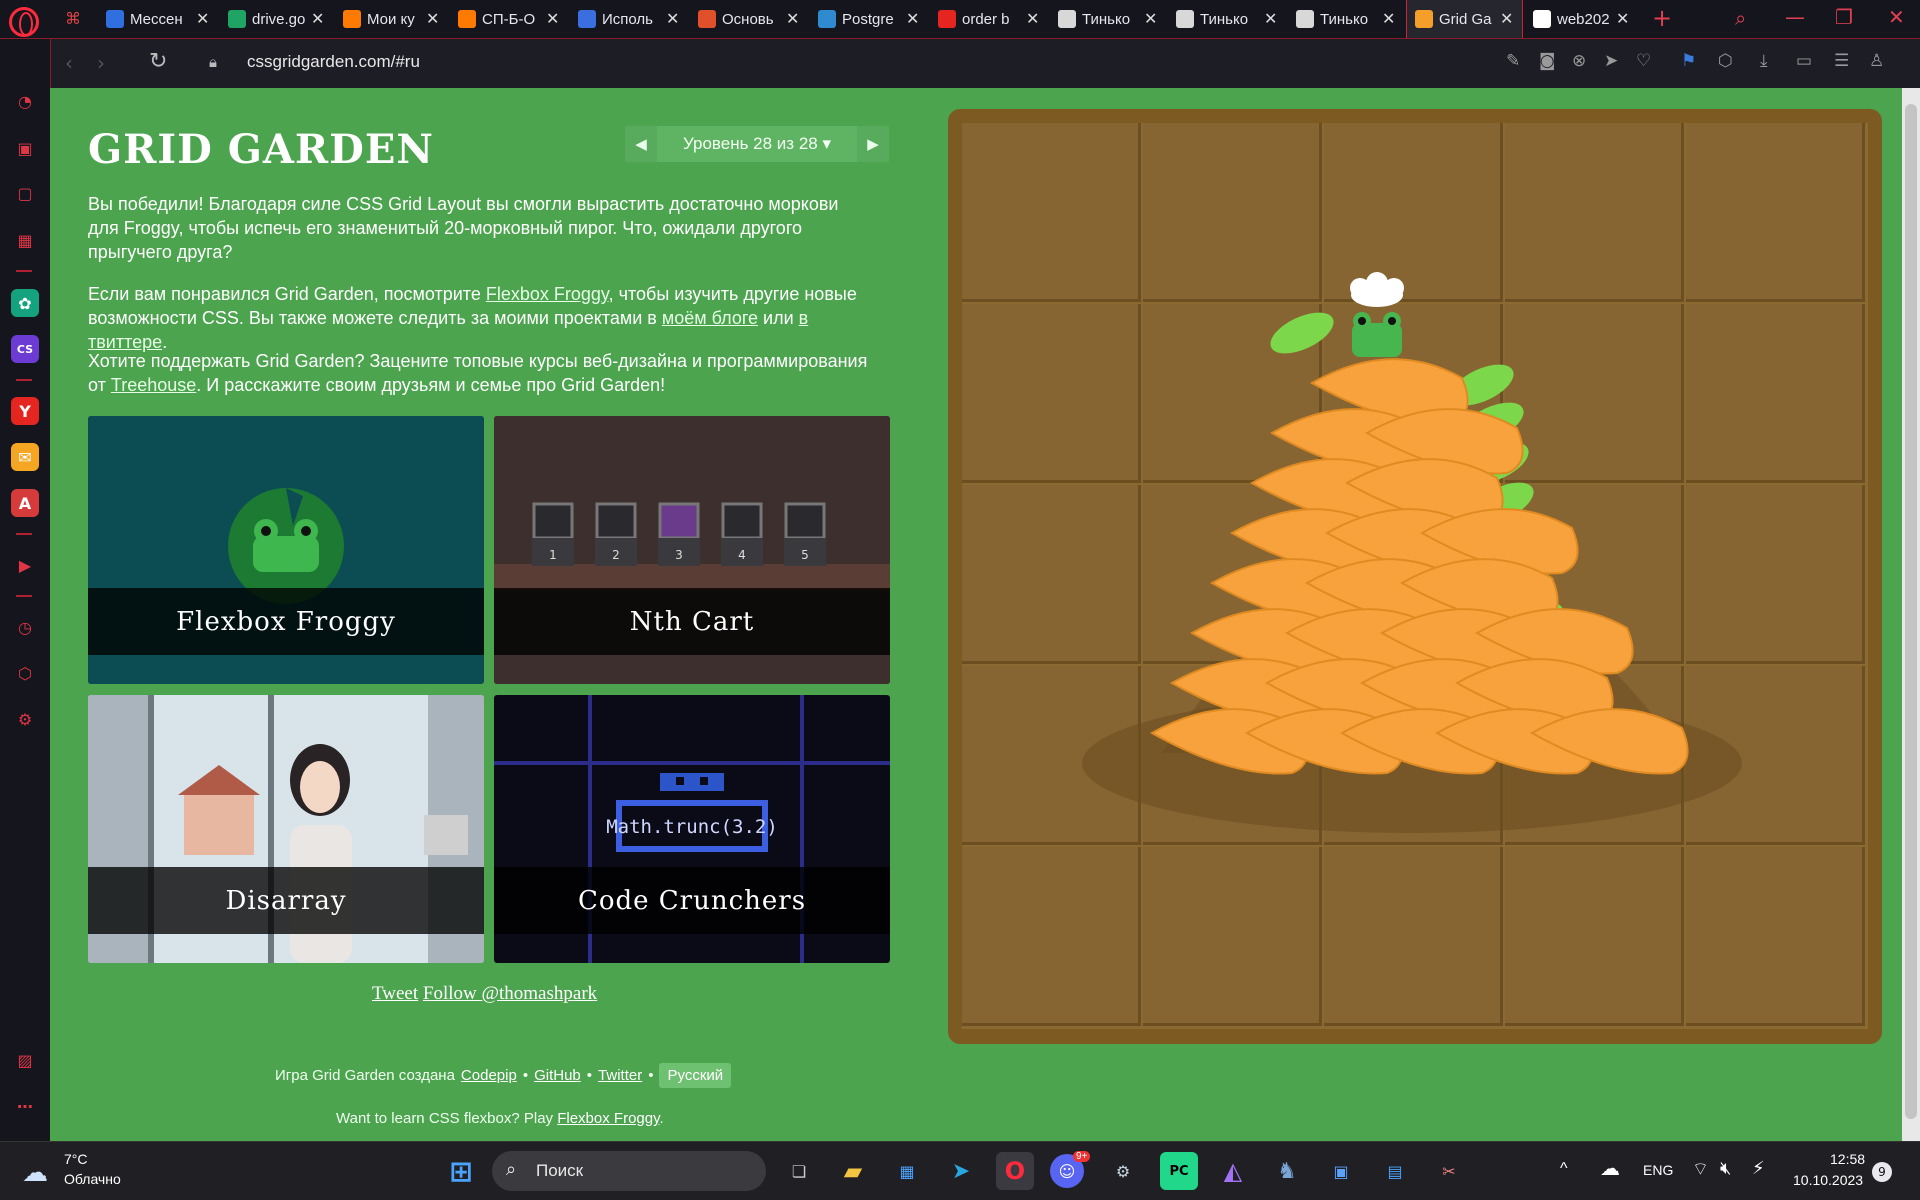  I want to click on heart-icon: ♡, so click(1643, 61).